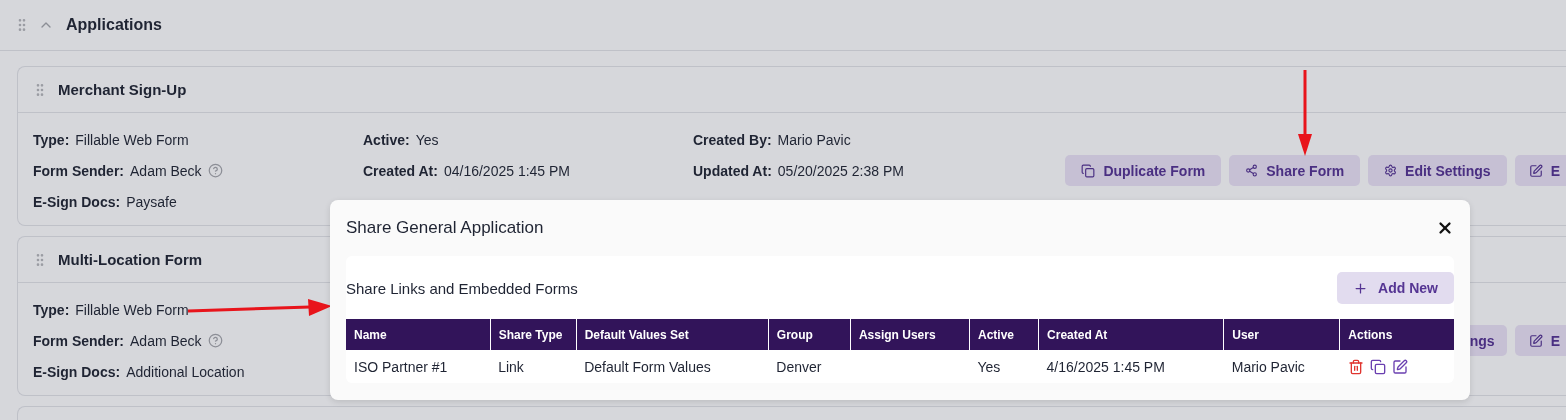  I want to click on column-header: User, so click(1281, 334).